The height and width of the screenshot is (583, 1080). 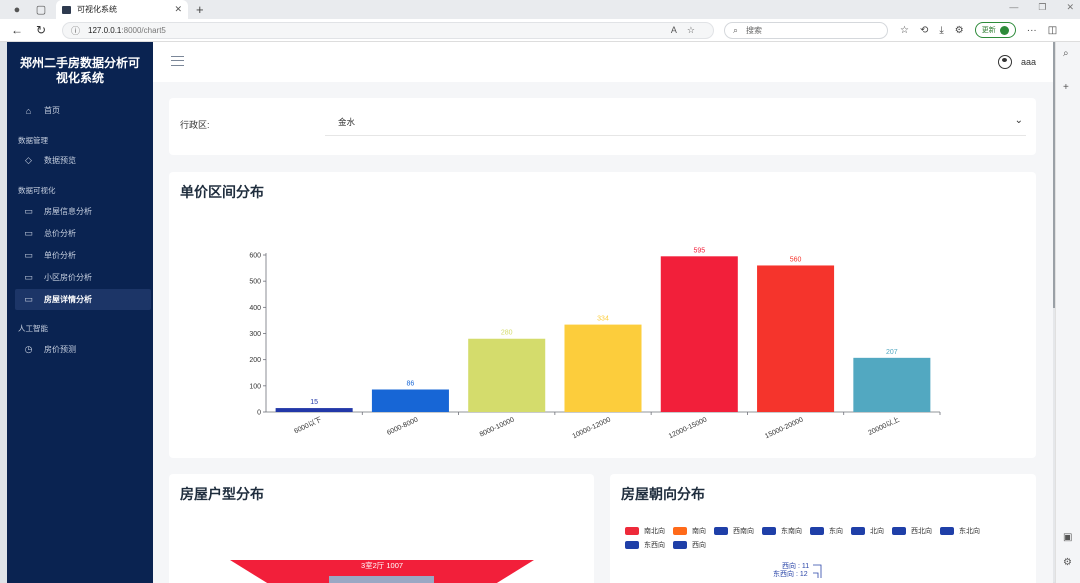 What do you see at coordinates (75, 30) in the screenshot?
I see `site-info-icon: ⓘ` at bounding box center [75, 30].